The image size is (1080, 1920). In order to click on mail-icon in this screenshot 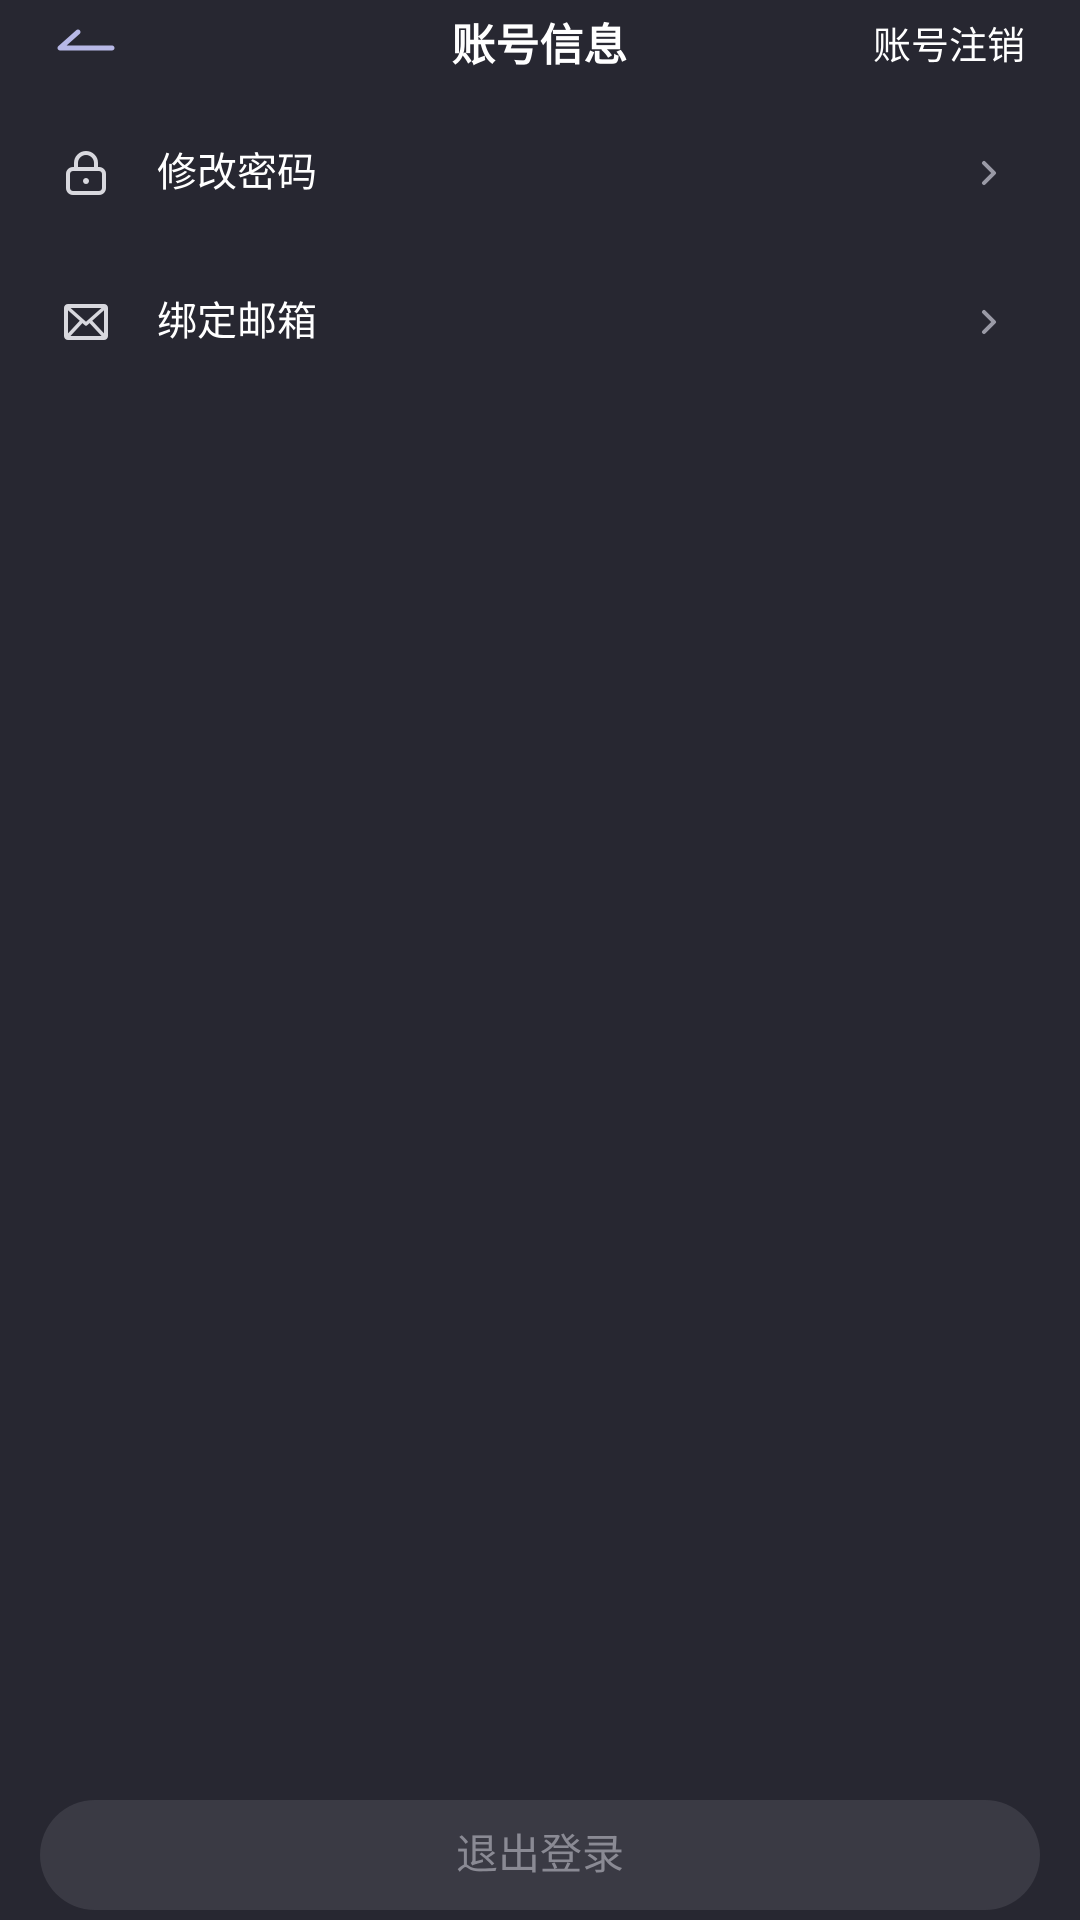, I will do `click(86, 322)`.